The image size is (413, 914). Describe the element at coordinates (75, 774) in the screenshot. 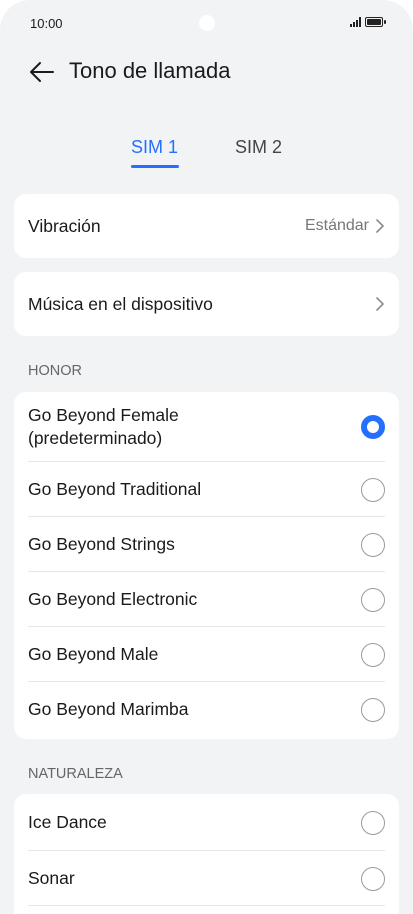

I see `section-header-nature: NATURALEZA` at that location.